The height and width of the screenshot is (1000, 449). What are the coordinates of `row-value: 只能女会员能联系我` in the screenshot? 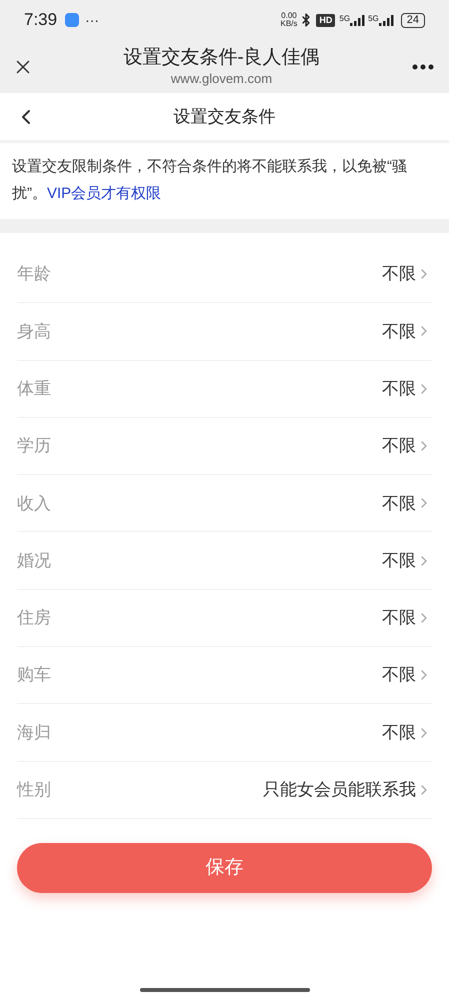 It's located at (339, 790).